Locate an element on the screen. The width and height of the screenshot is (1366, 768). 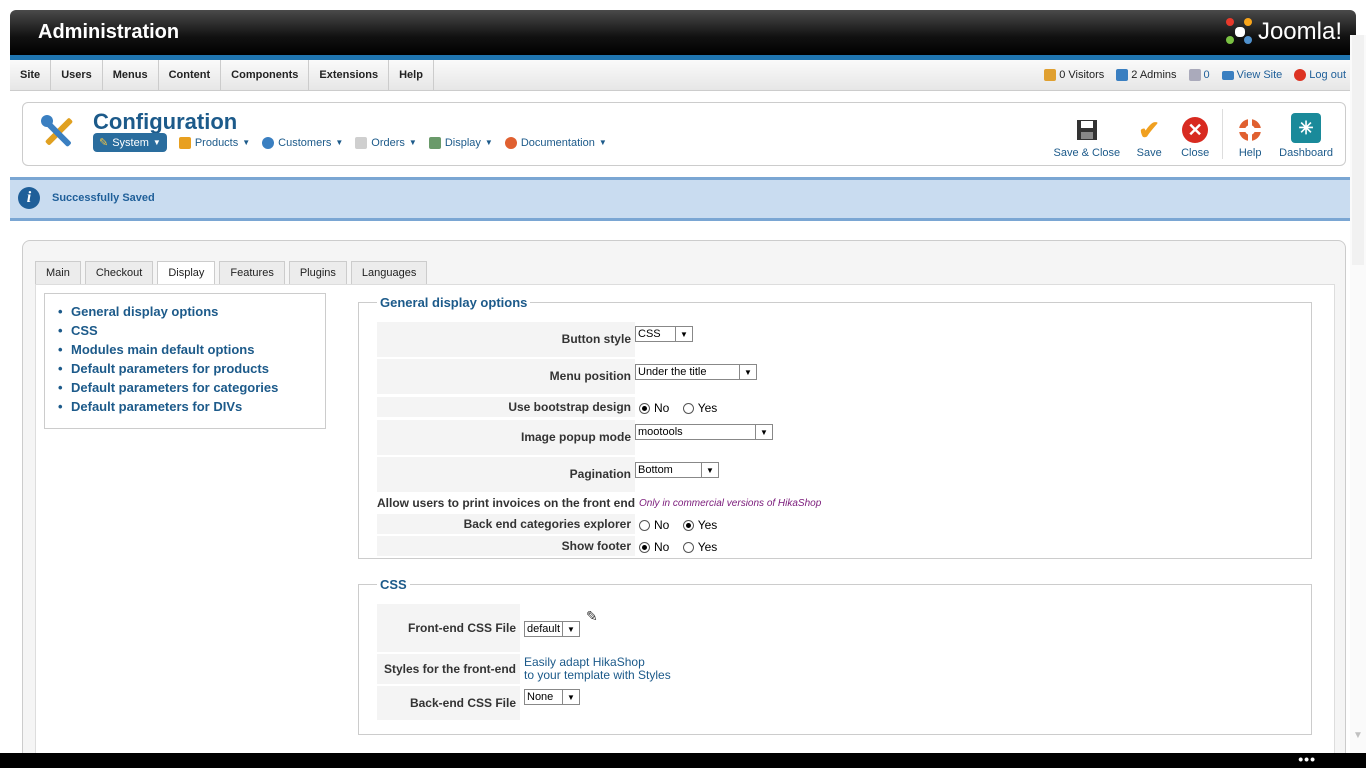
pagination-select: Bottom ▼ is located at coordinates (677, 470).